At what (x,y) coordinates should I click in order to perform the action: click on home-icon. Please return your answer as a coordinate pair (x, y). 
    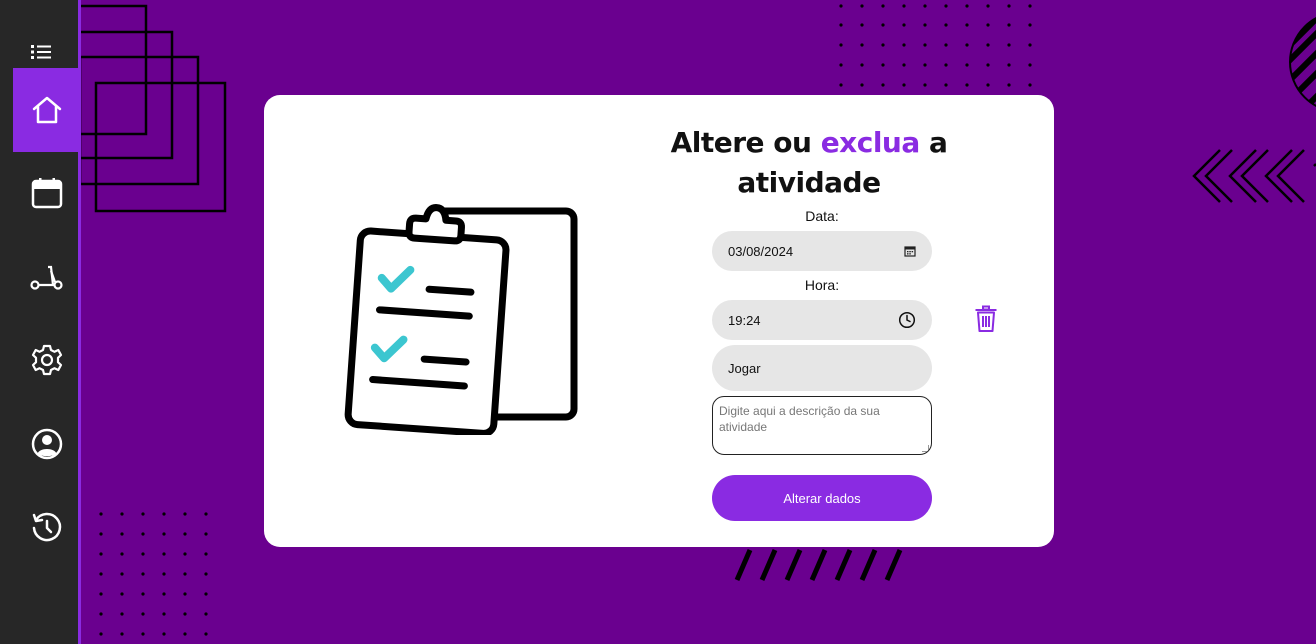
    Looking at the image, I should click on (47, 110).